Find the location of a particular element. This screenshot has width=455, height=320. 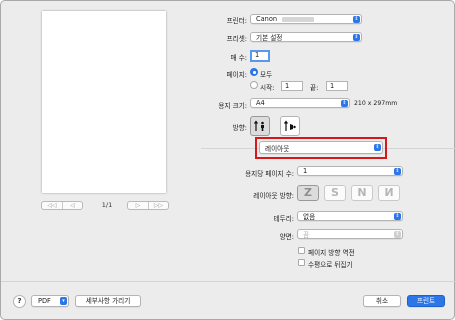

pages-to-input: 1 is located at coordinates (337, 86).